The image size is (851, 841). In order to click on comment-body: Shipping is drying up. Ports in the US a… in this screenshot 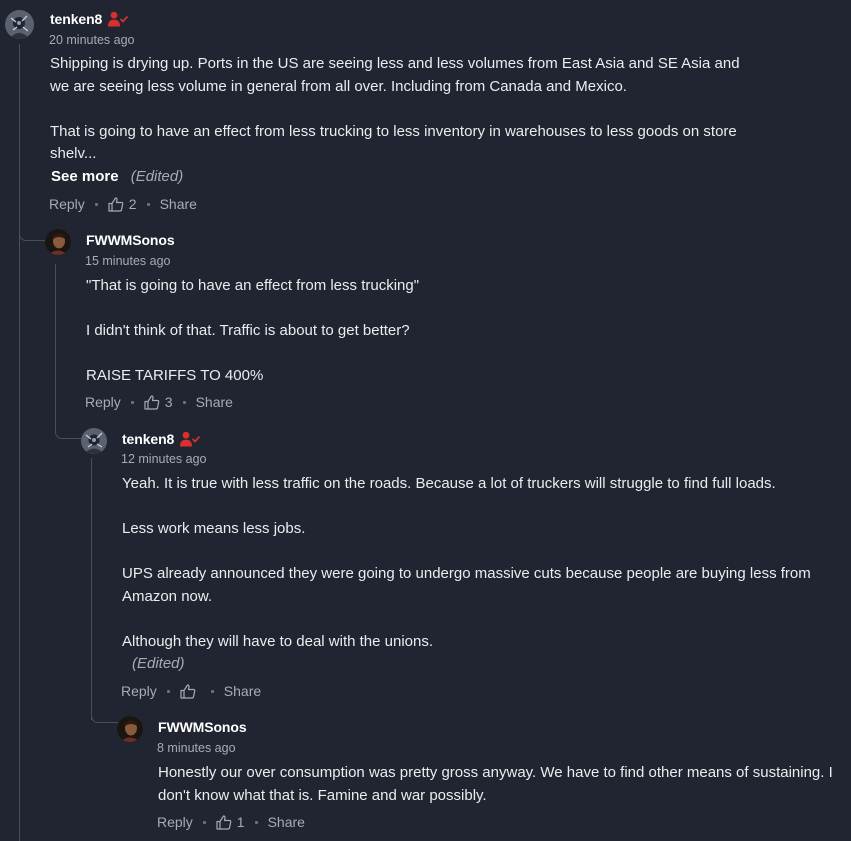, I will do `click(400, 120)`.